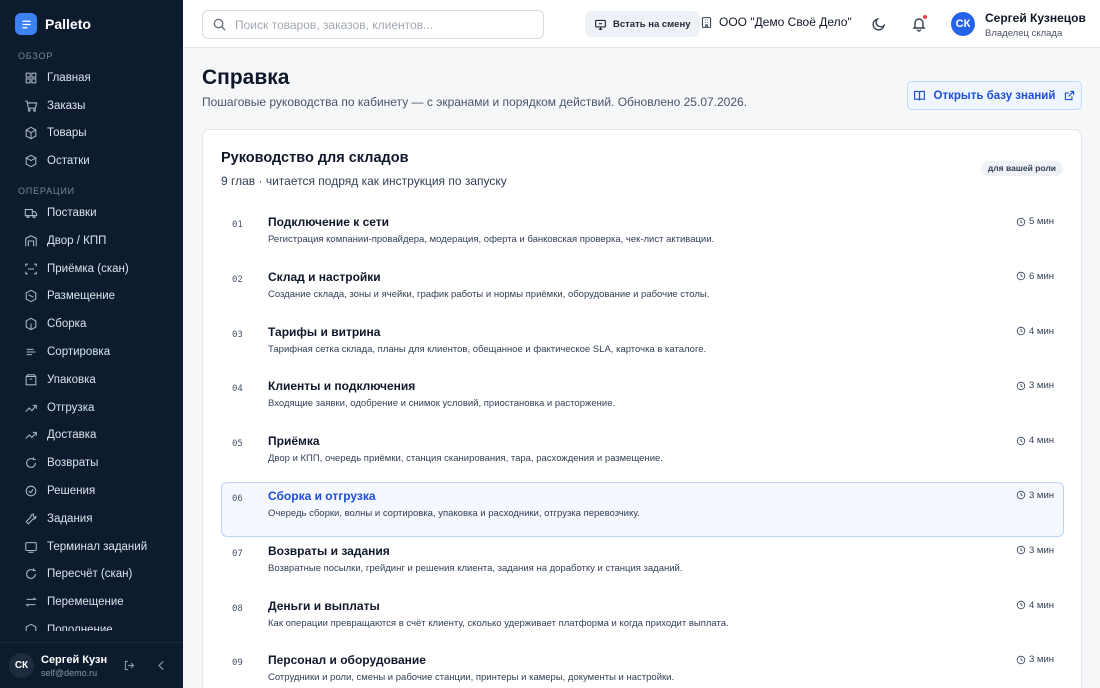 The height and width of the screenshot is (688, 1100). Describe the element at coordinates (329, 550) in the screenshot. I see `chapter-title: Возвраты и задания` at that location.